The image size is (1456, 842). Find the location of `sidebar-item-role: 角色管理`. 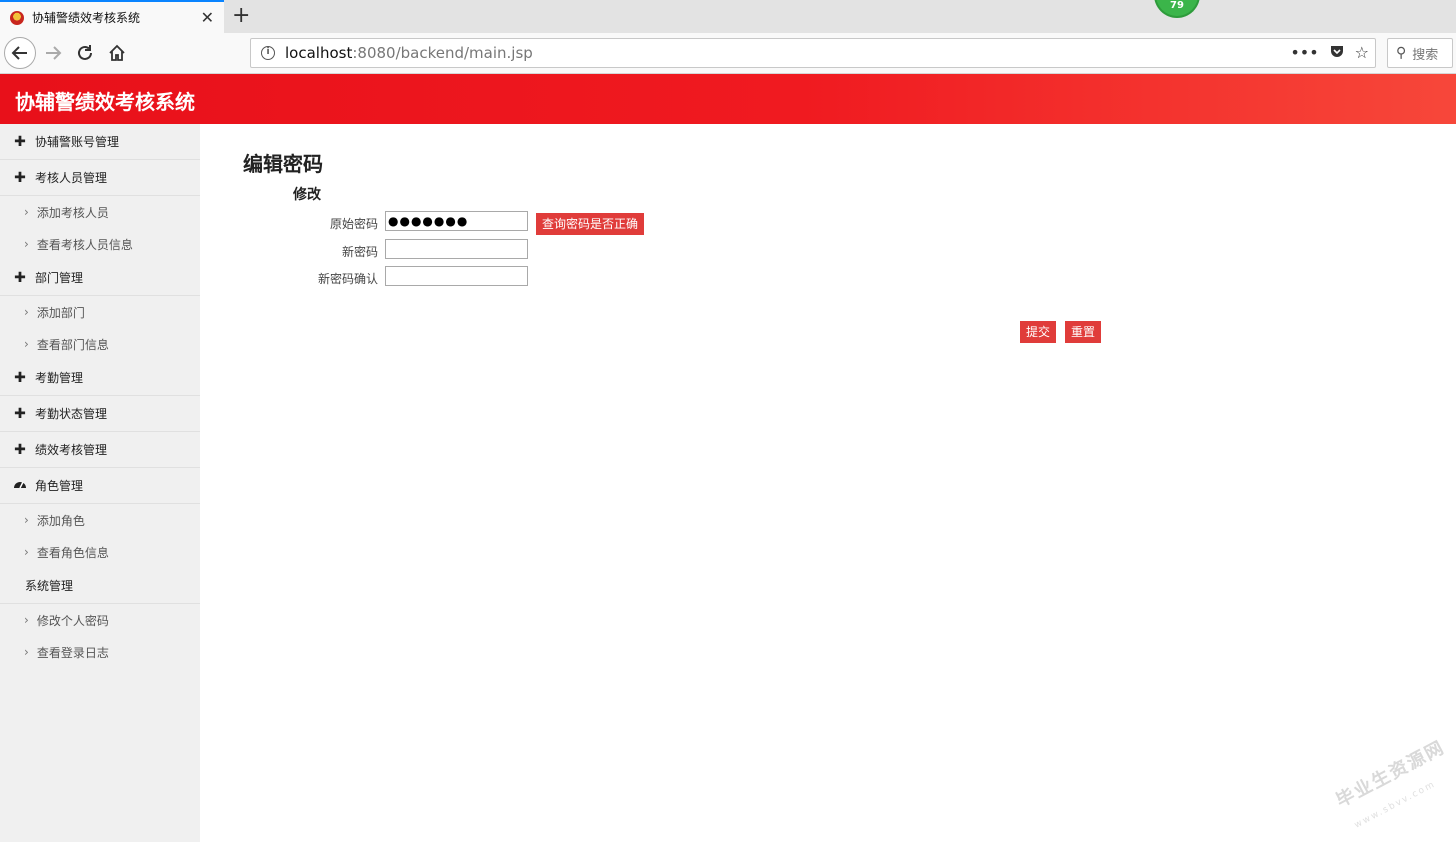

sidebar-item-role: 角色管理 is located at coordinates (100, 486).